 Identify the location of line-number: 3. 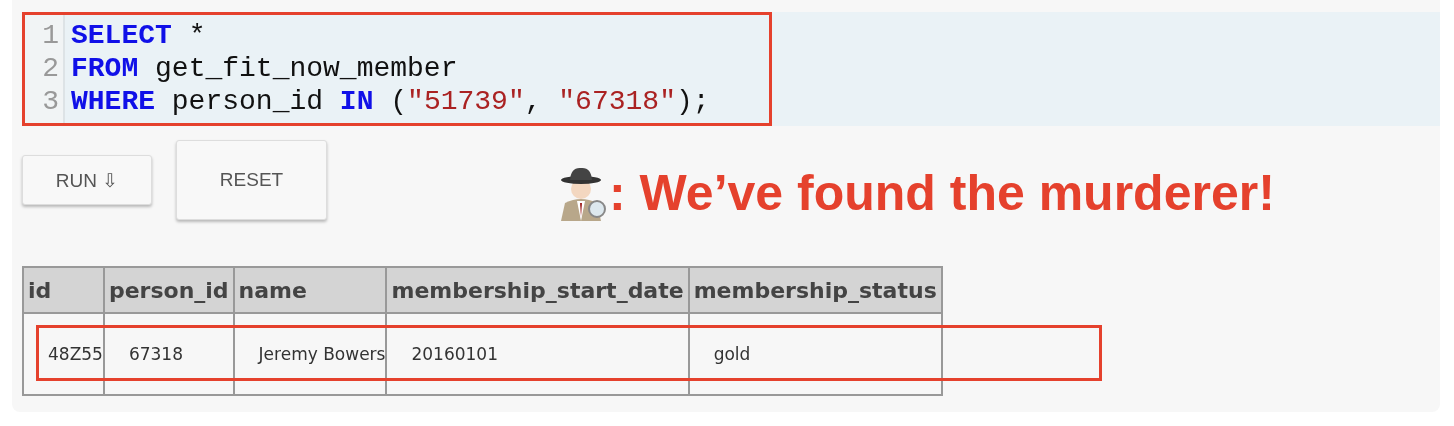
(50, 101).